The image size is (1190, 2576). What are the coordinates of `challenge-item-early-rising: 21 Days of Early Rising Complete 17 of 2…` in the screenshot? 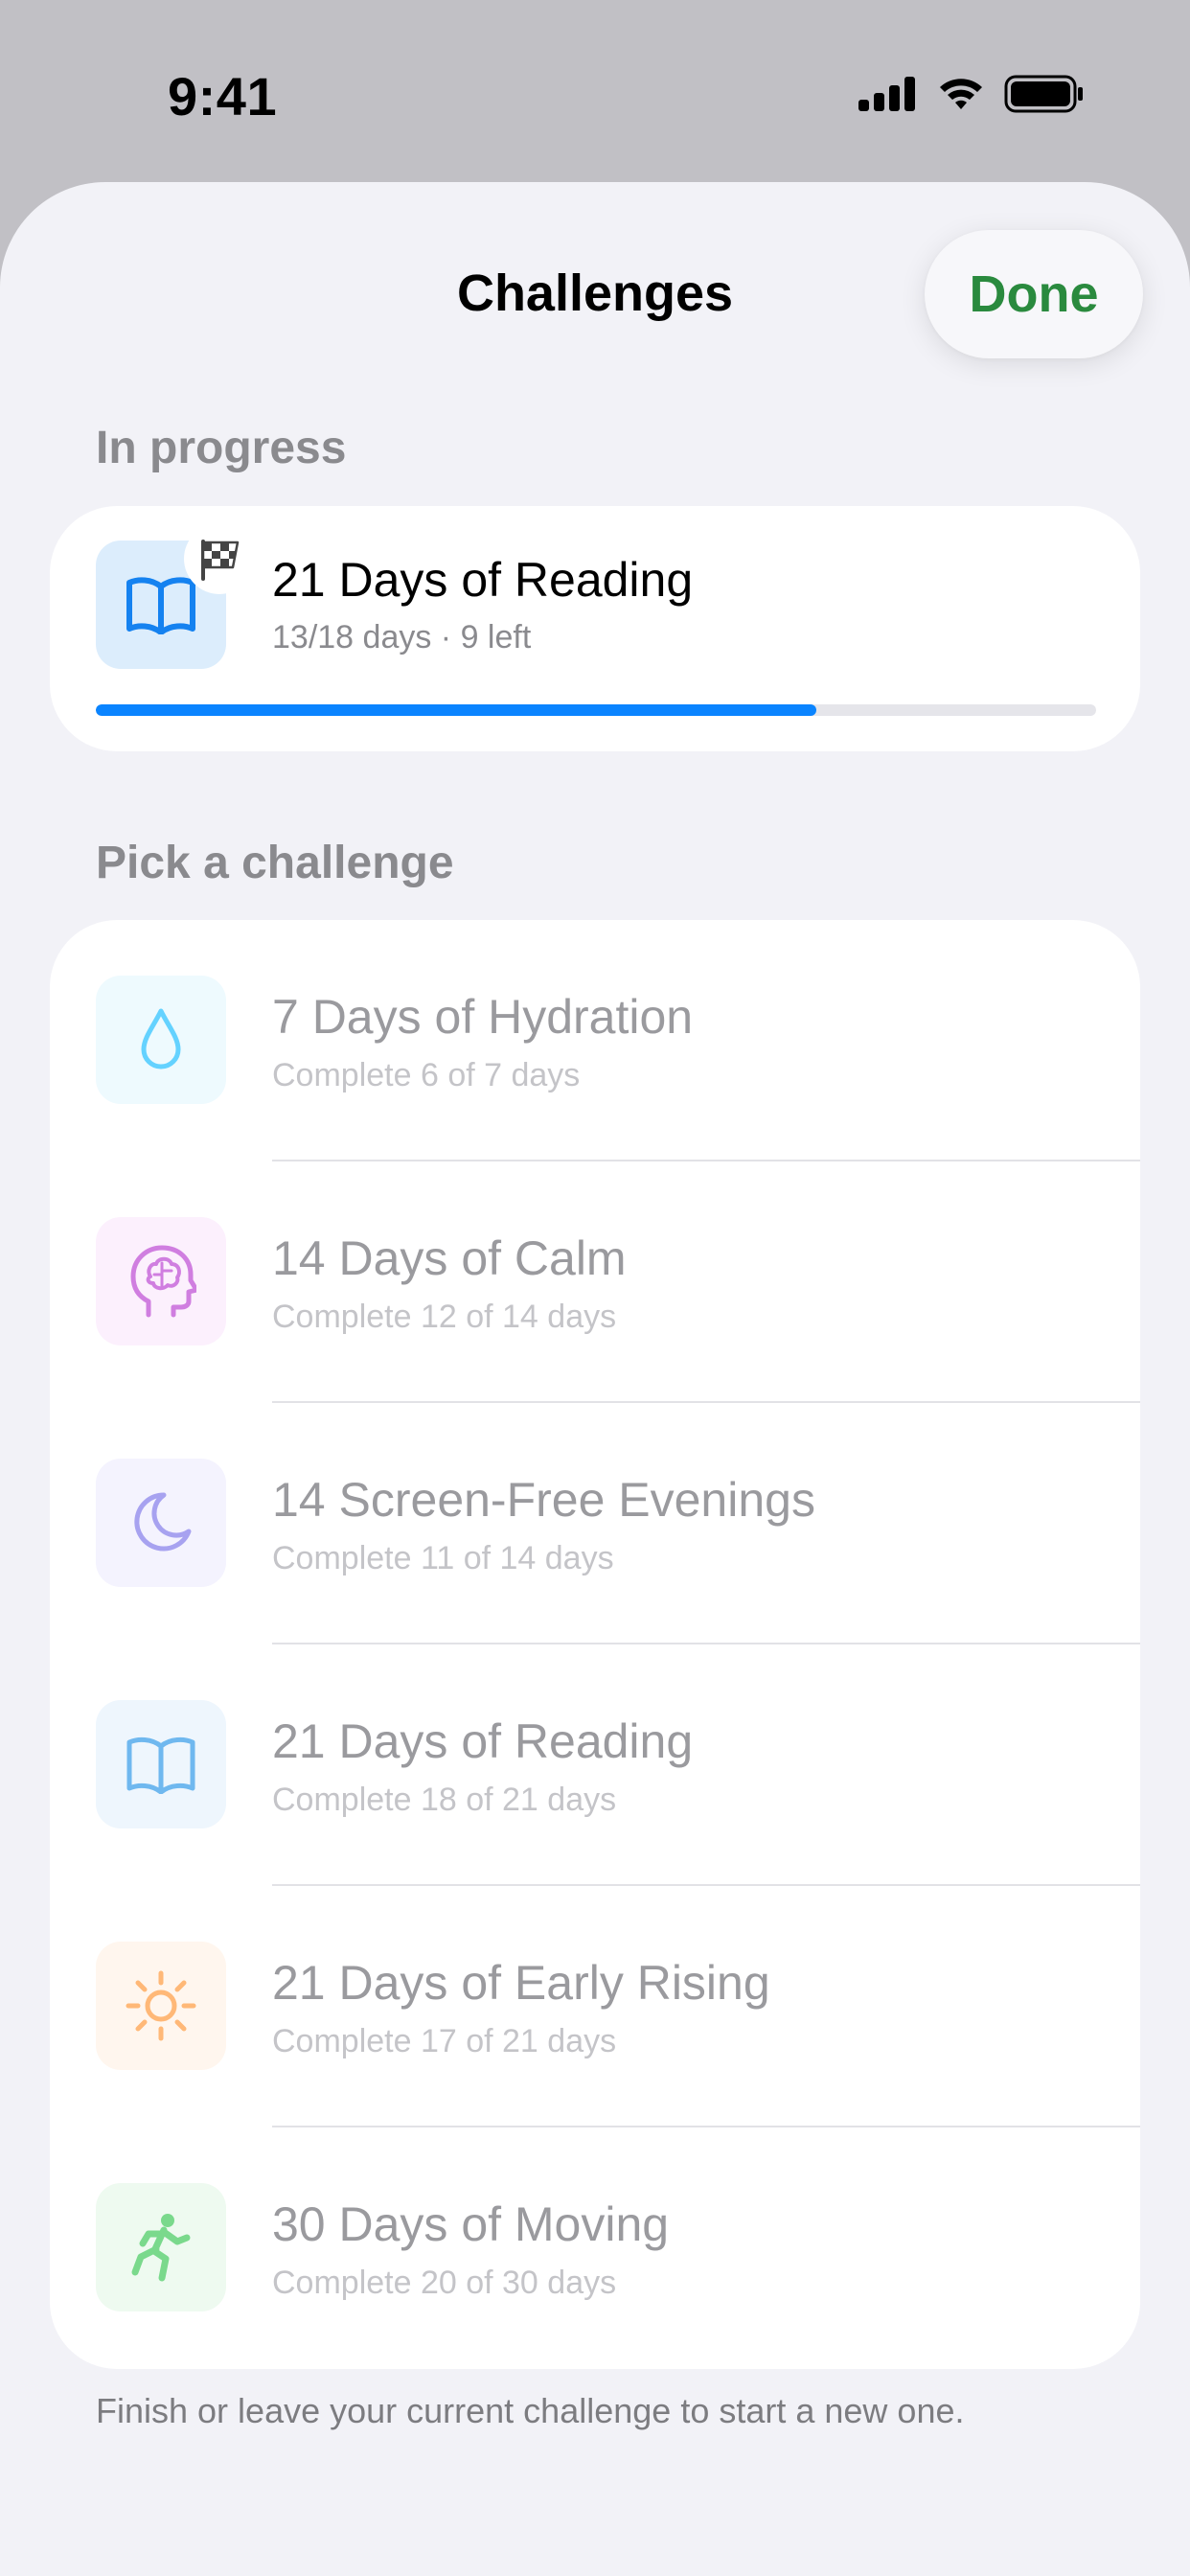 It's located at (595, 2007).